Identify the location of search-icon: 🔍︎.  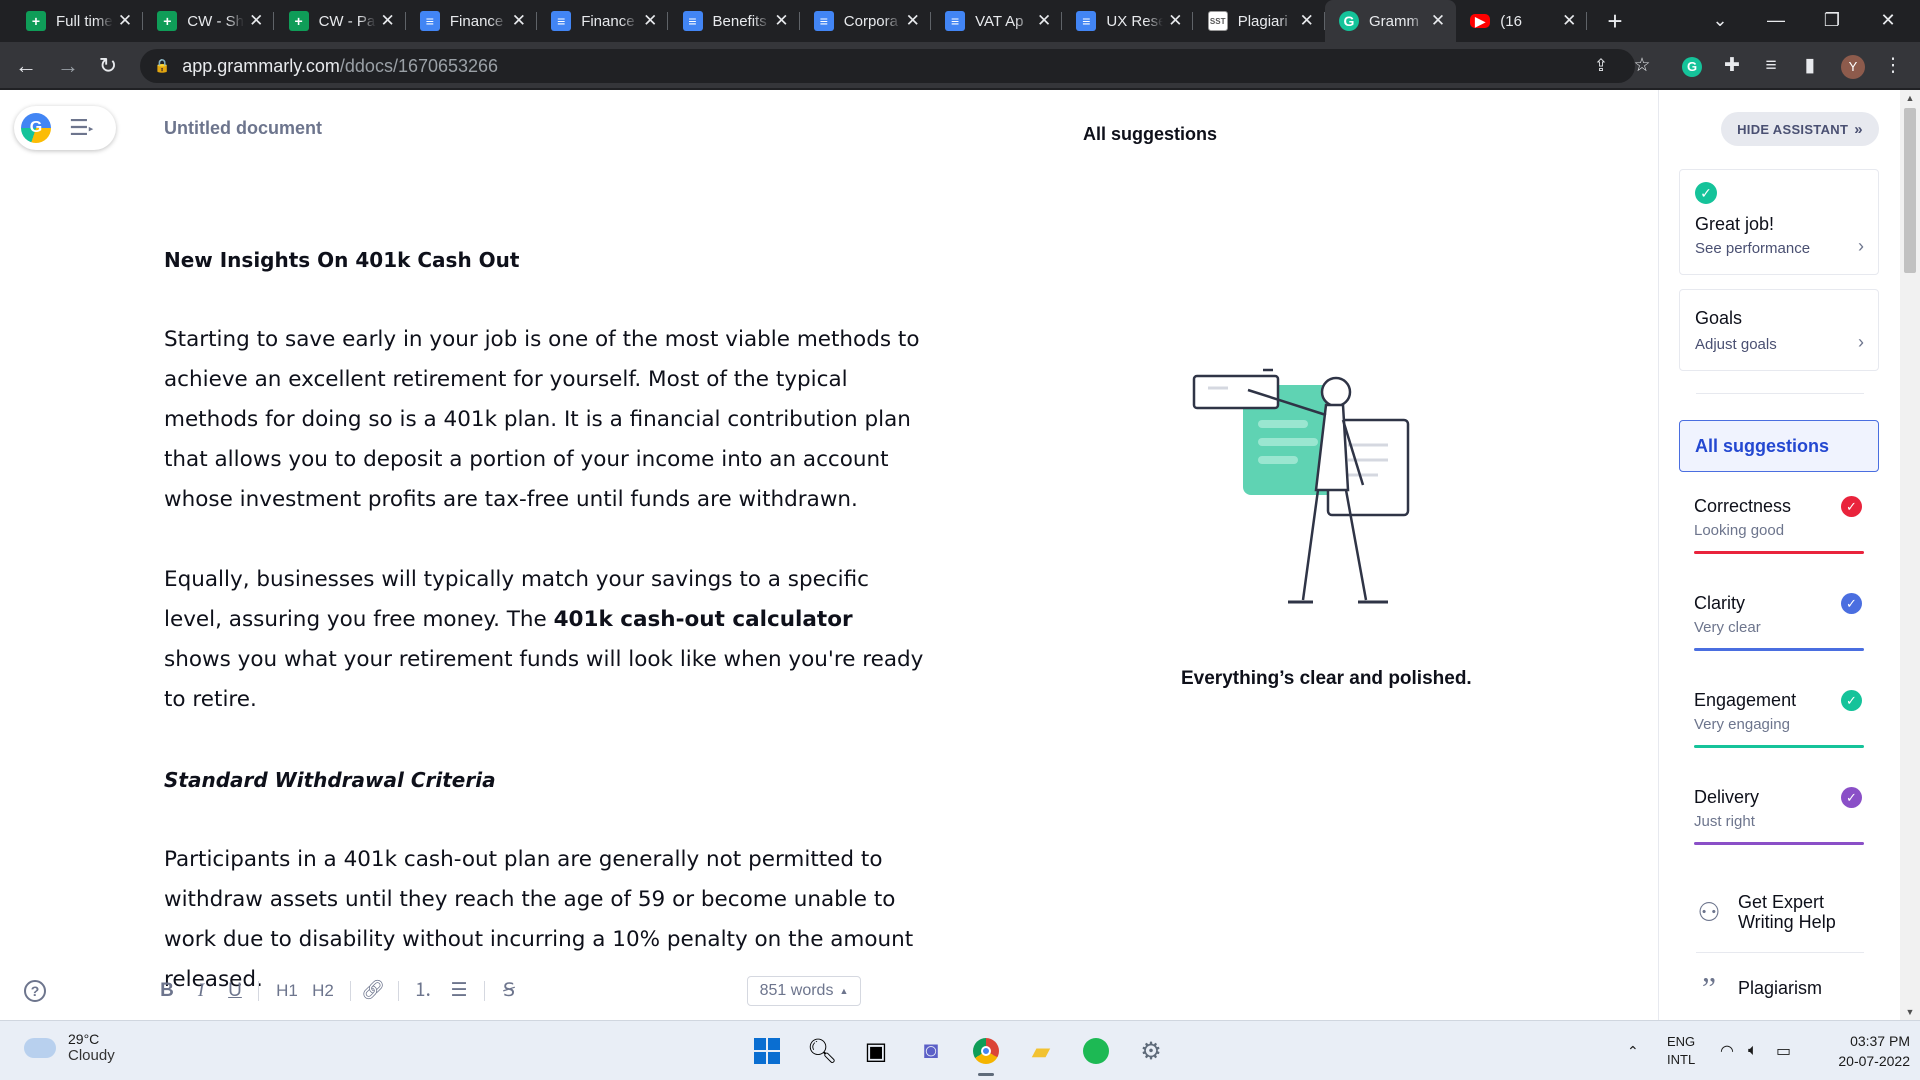
(822, 1051).